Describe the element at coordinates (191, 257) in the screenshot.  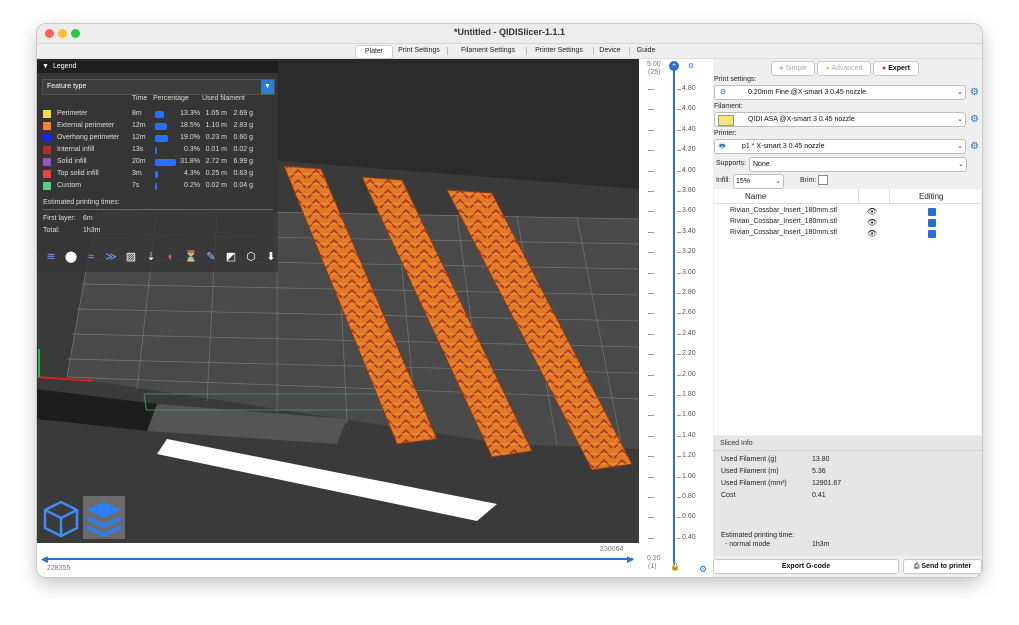
I see `pause-prints-icon: ⏳` at that location.